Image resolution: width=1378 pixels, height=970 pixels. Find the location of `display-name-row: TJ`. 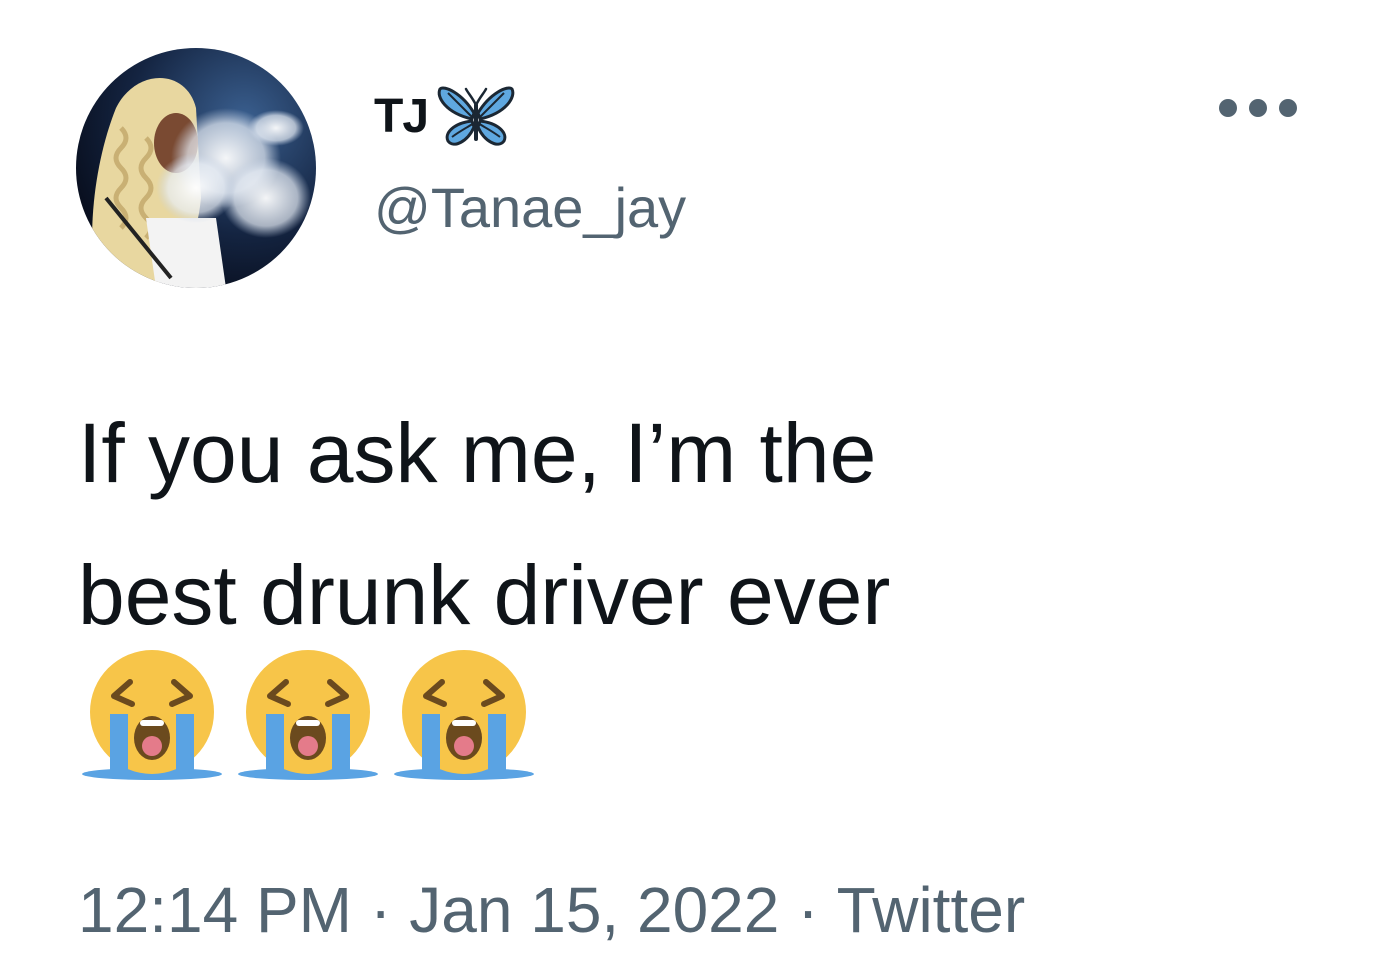

display-name-row: TJ is located at coordinates (446, 117).